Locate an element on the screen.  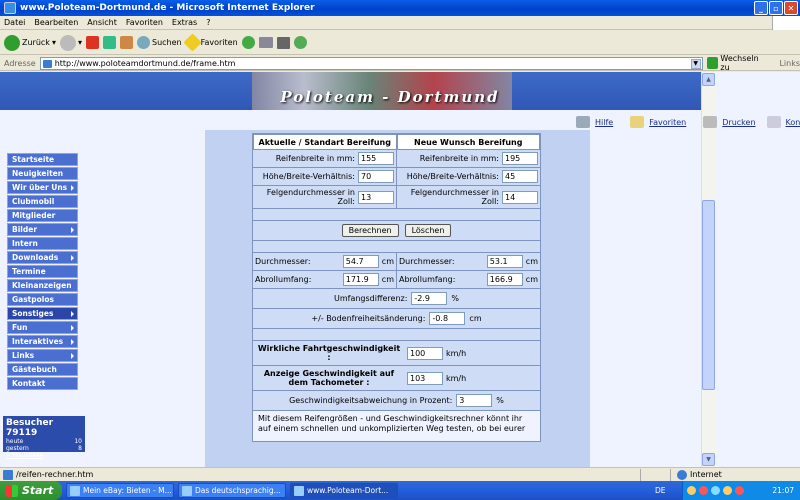
circ-current-output: 171.9 is located at coordinates (360, 279).